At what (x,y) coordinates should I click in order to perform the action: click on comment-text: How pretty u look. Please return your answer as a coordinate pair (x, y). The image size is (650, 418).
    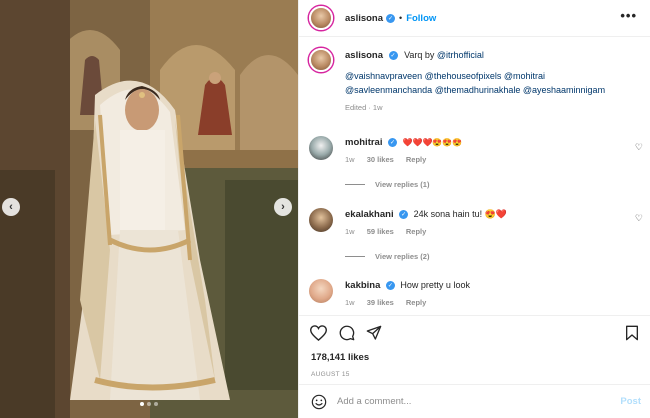
    Looking at the image, I should click on (435, 285).